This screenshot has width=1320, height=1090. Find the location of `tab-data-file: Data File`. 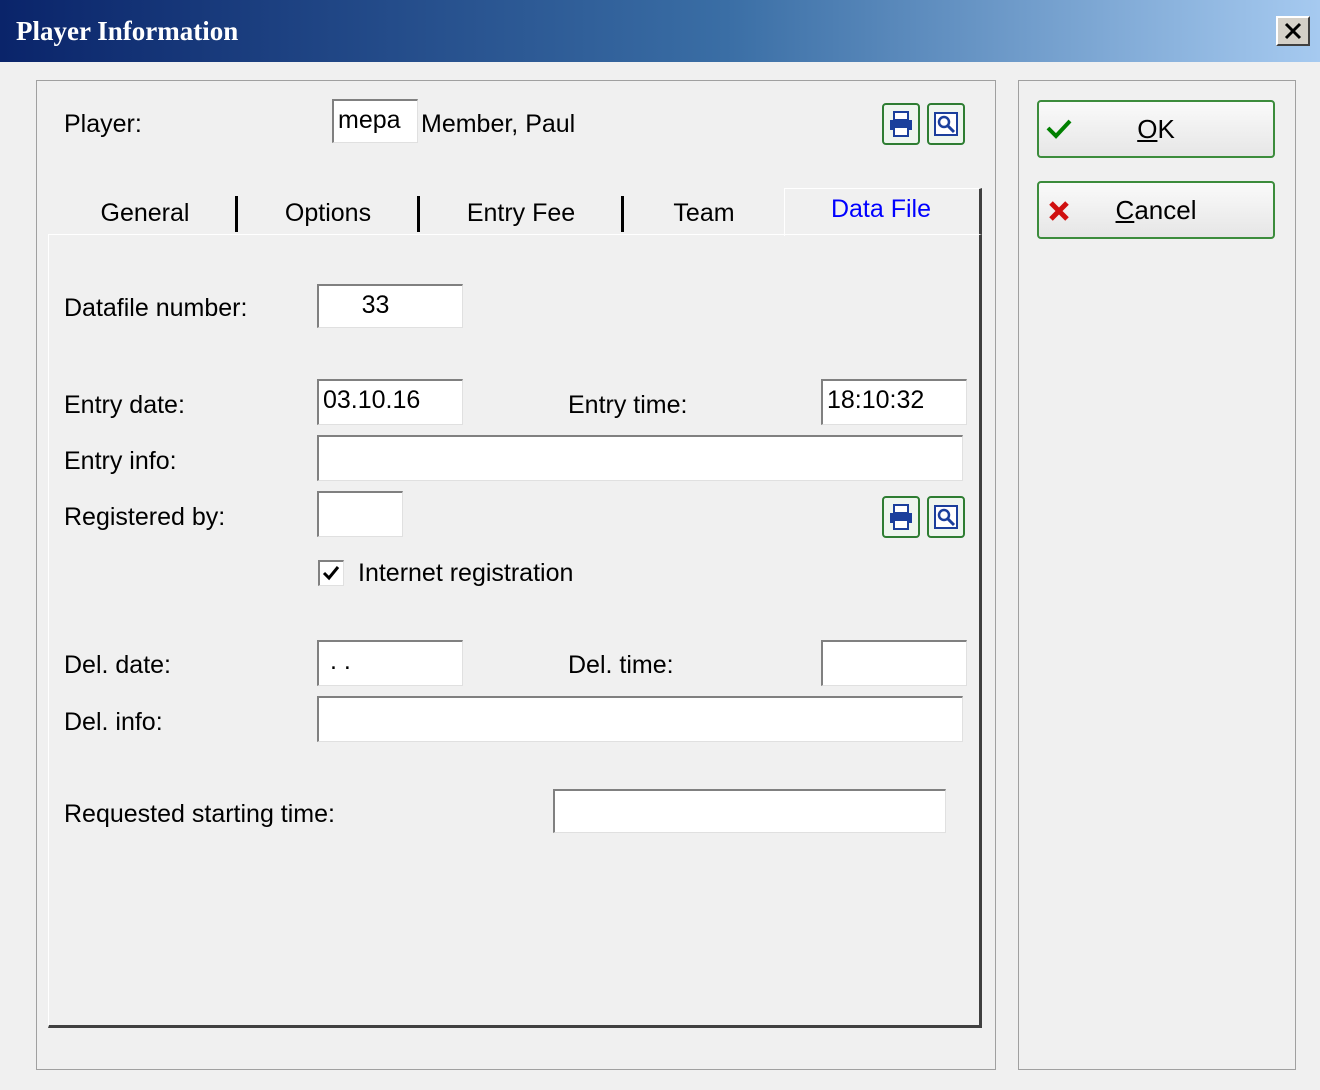

tab-data-file: Data File is located at coordinates (881, 211).